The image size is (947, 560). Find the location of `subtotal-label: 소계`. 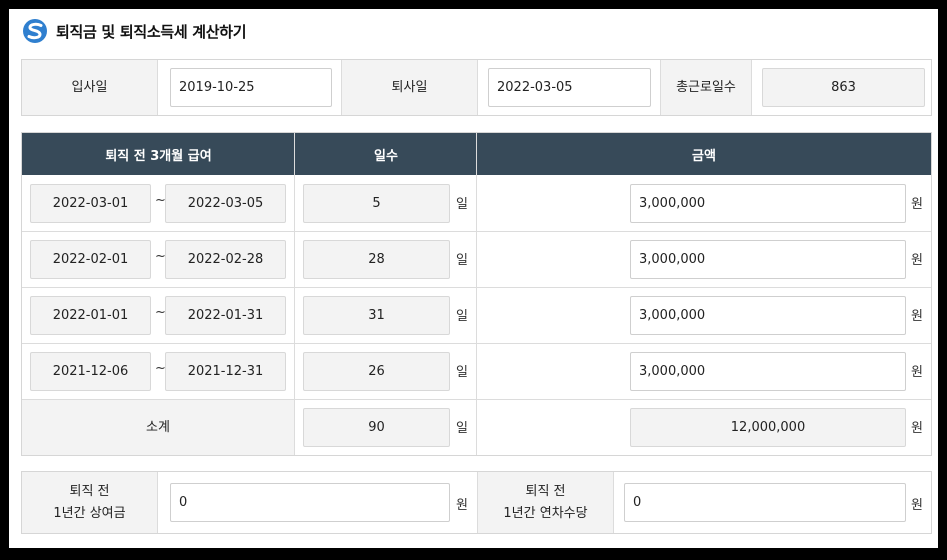

subtotal-label: 소계 is located at coordinates (158, 427).